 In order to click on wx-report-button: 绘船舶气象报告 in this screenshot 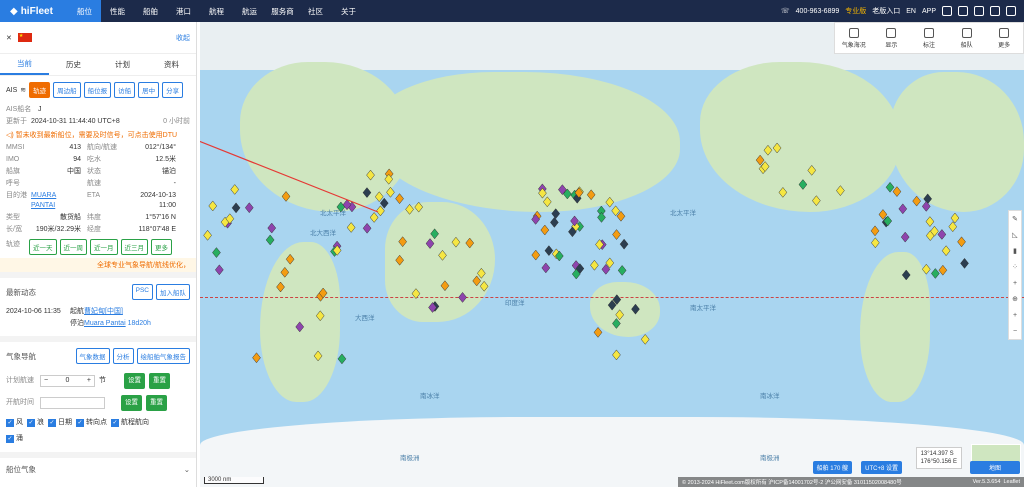, I will do `click(163, 356)`.